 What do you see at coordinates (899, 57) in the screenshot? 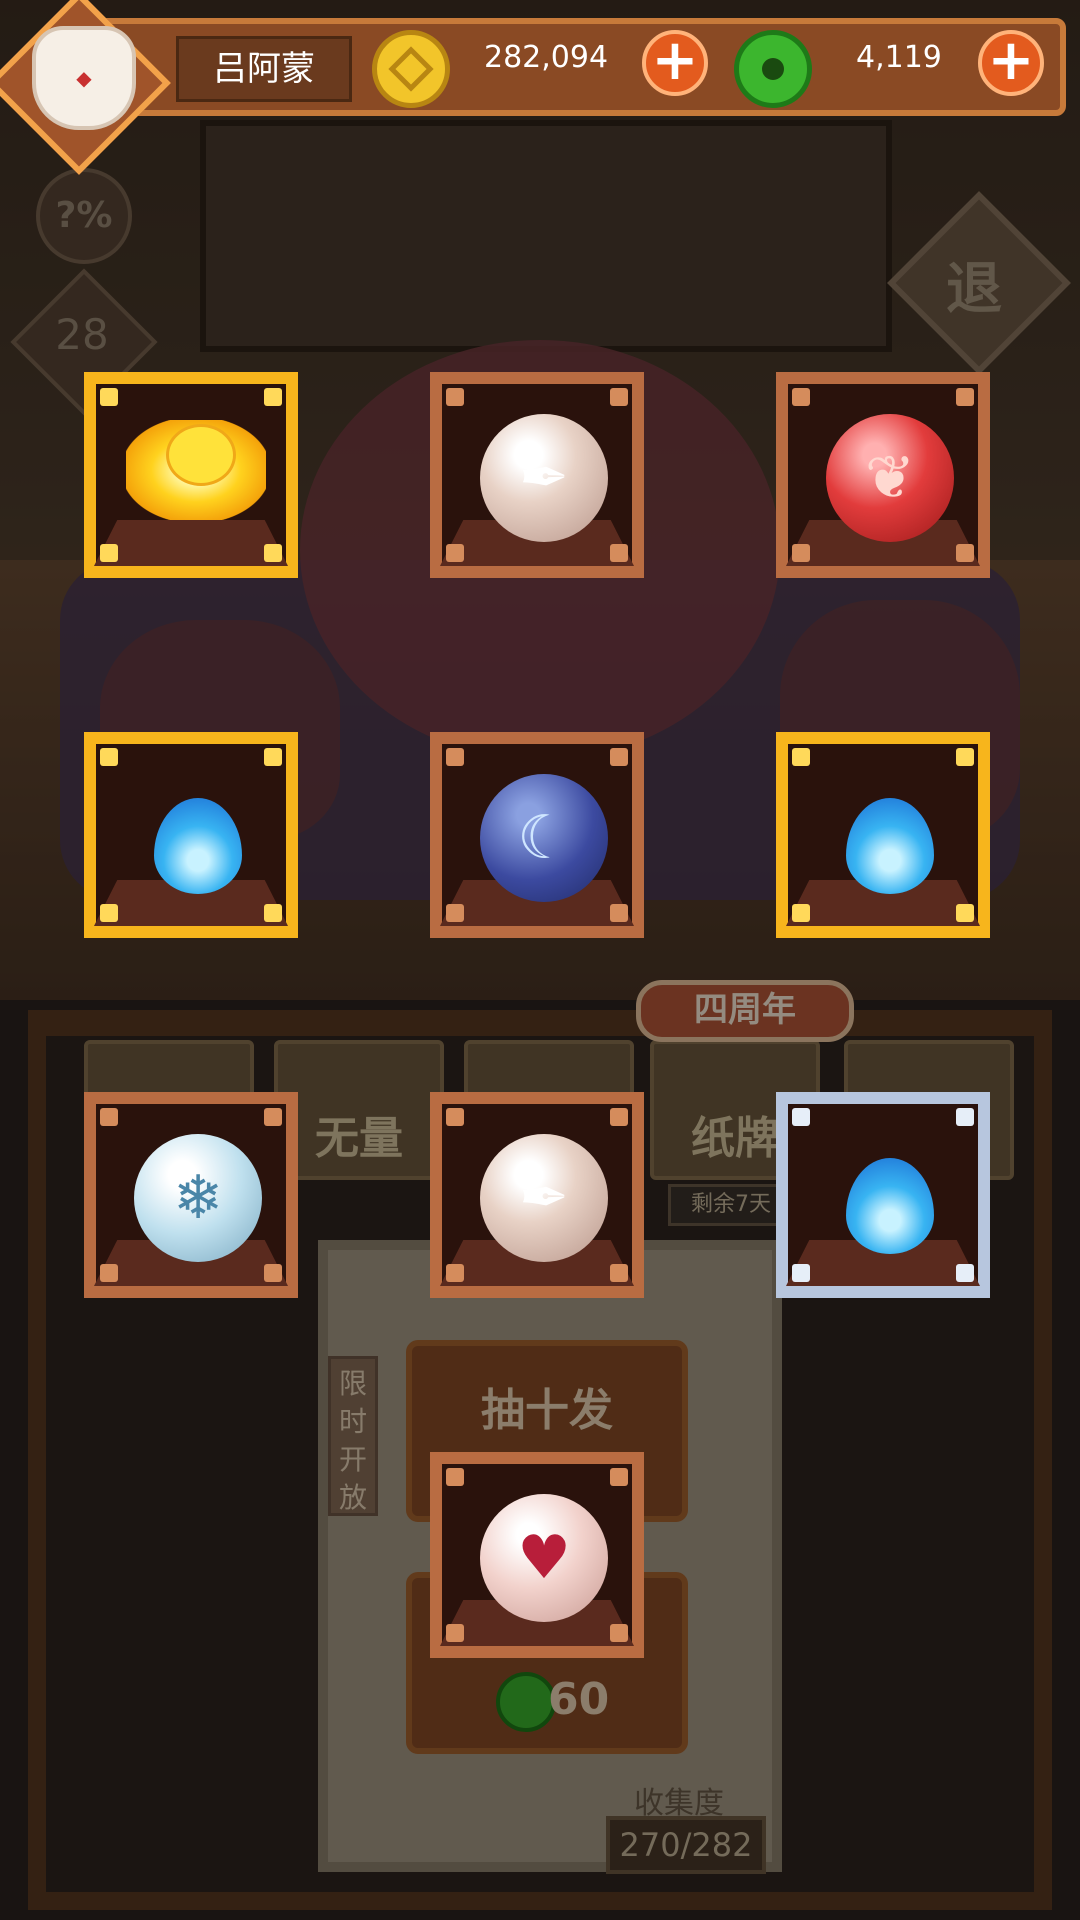
I see `jade-amount: 4,119` at bounding box center [899, 57].